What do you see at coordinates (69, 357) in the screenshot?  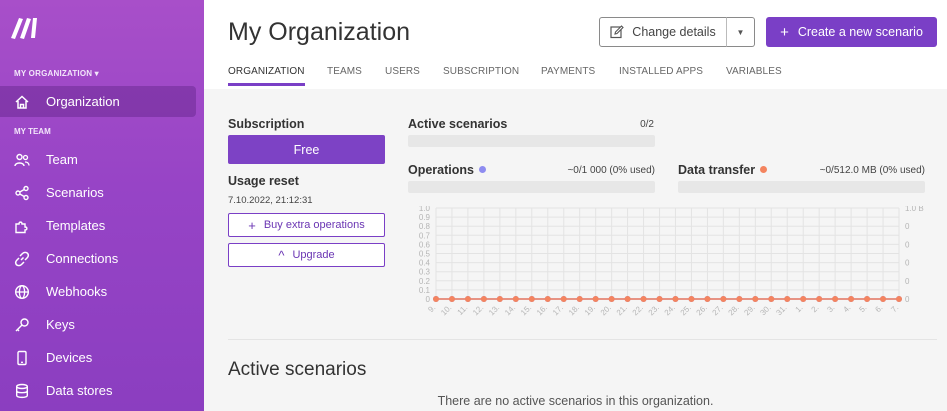 I see `sidebar-item-label: Devices` at bounding box center [69, 357].